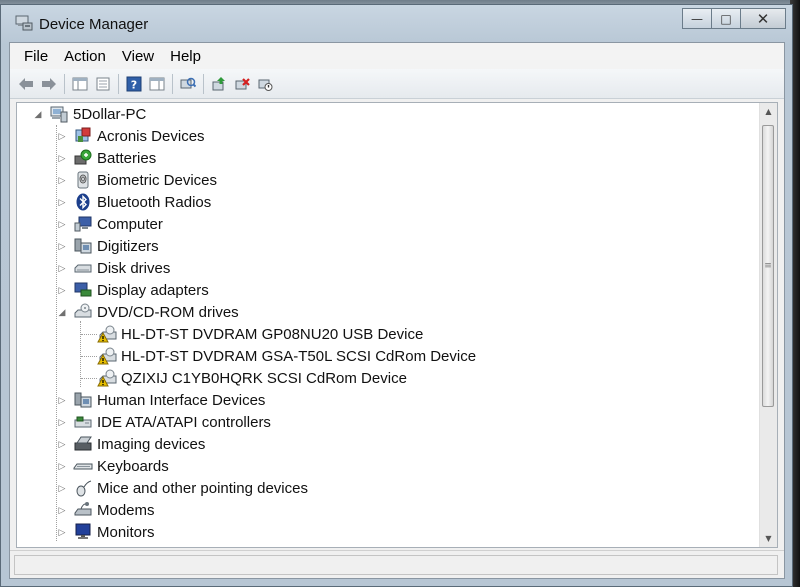  What do you see at coordinates (148, 312) in the screenshot?
I see `tree-node-dvd-cd-rom-drives: ◢ DVD/CD-ROM drives` at bounding box center [148, 312].